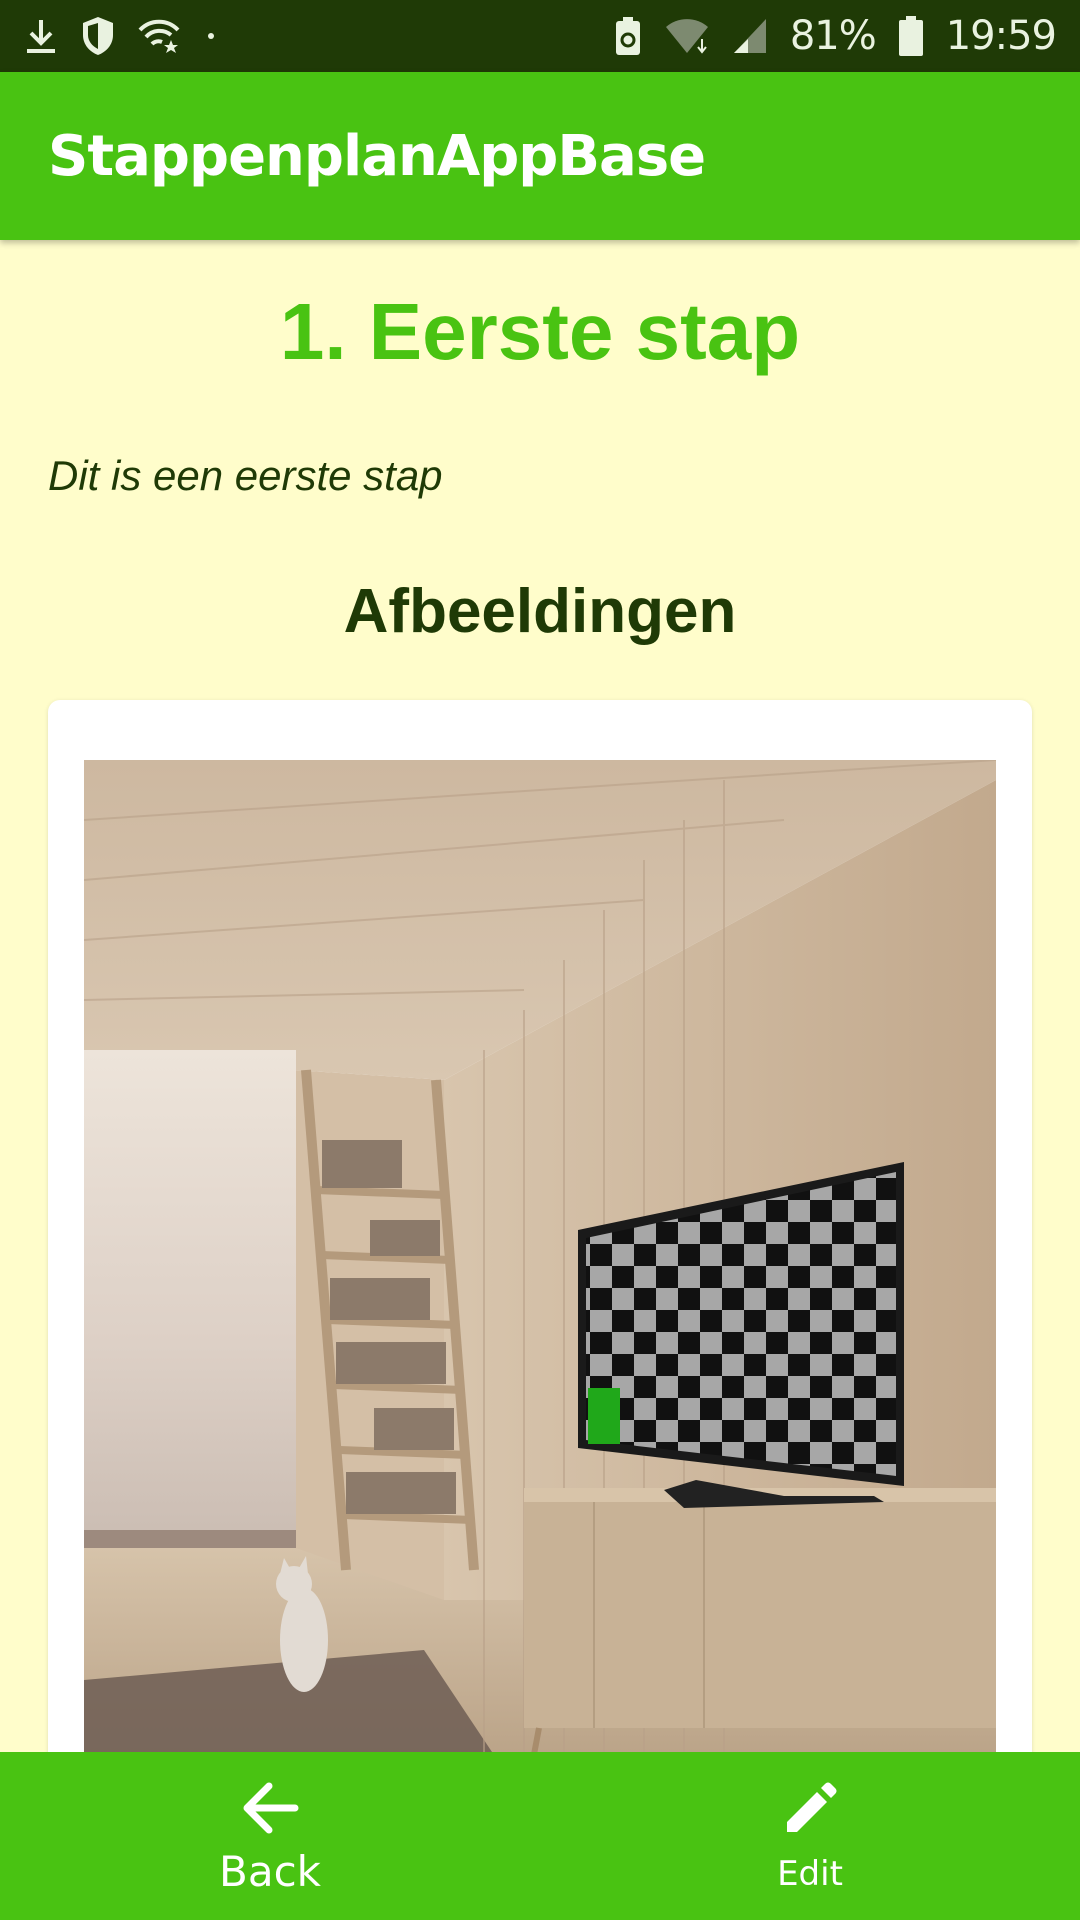 This screenshot has height=1920, width=1080. I want to click on back-button: Back, so click(270, 1836).